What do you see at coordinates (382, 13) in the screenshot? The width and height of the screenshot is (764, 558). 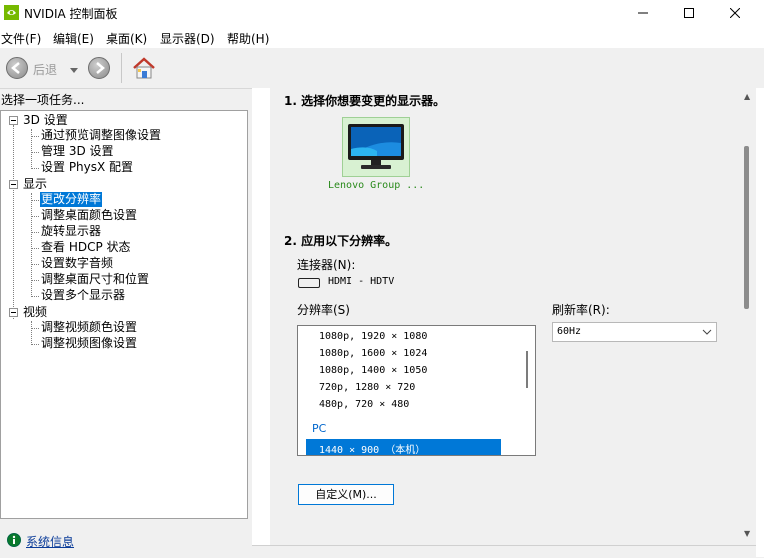 I see `title-bar: NVIDIA 控制面板` at bounding box center [382, 13].